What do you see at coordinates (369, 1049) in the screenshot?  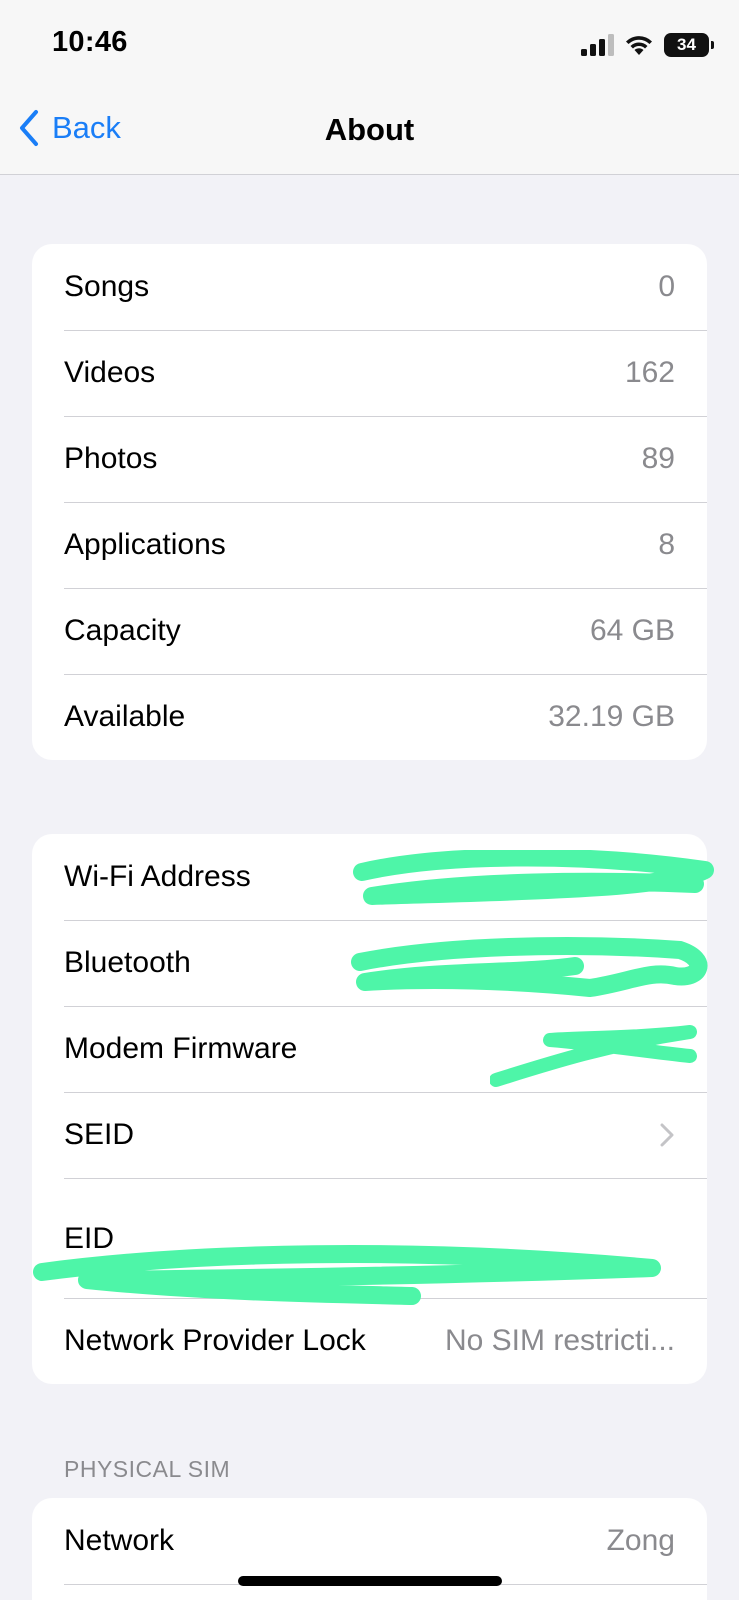 I see `list-item-modem-firmware: Modem Firmware` at bounding box center [369, 1049].